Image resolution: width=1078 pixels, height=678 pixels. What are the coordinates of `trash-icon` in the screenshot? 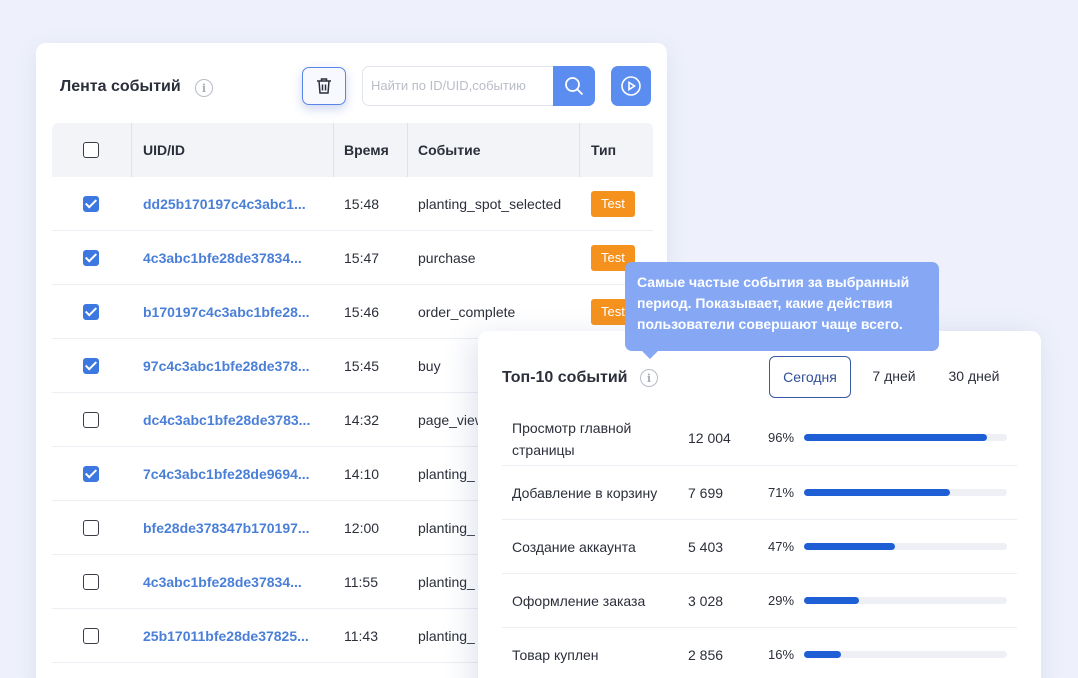 It's located at (324, 86).